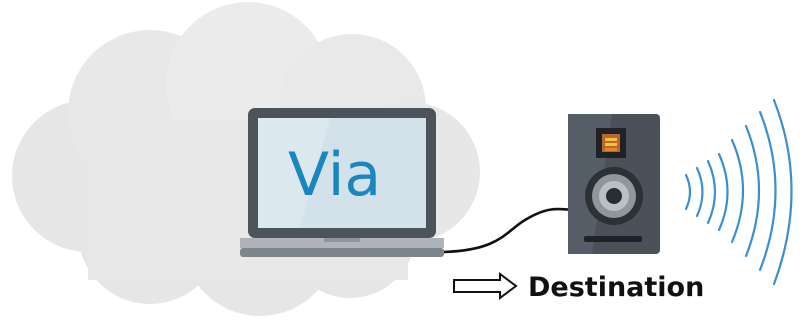 Image resolution: width=806 pixels, height=320 pixels. I want to click on destination-label: Destination, so click(616, 287).